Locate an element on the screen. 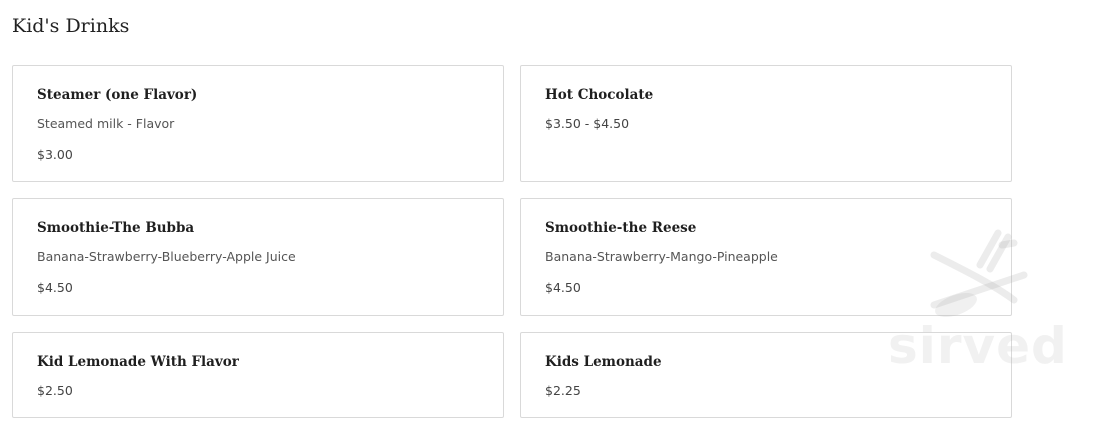  item-name: Steamer (one Flavor) is located at coordinates (117, 95).